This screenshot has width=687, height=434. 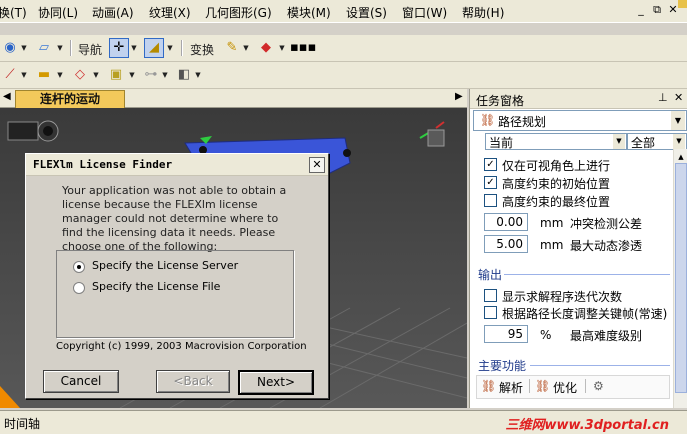 I want to click on diamond-icon: ◇, so click(x=80, y=75).